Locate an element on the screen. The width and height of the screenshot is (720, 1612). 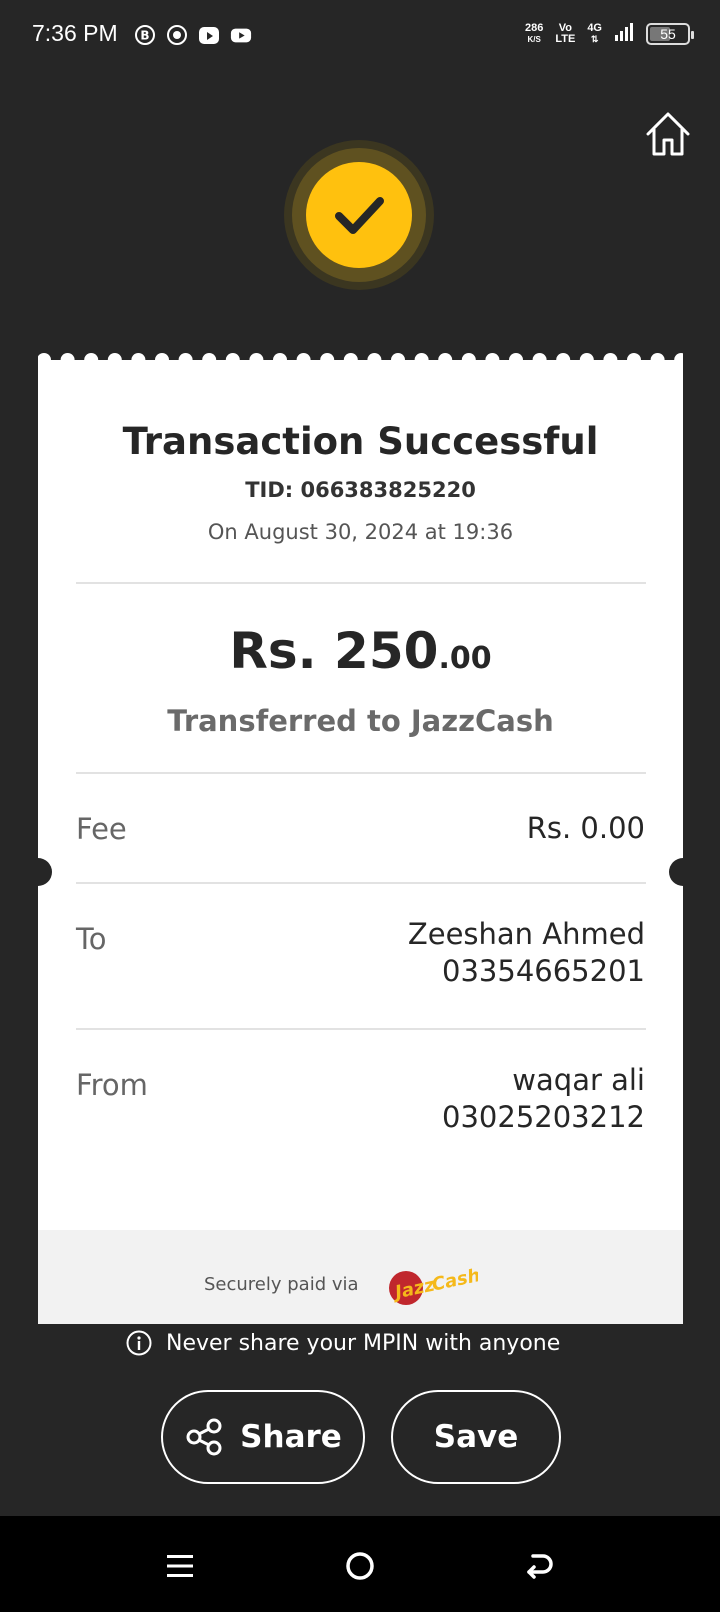
signal-icon is located at coordinates (624, 34).